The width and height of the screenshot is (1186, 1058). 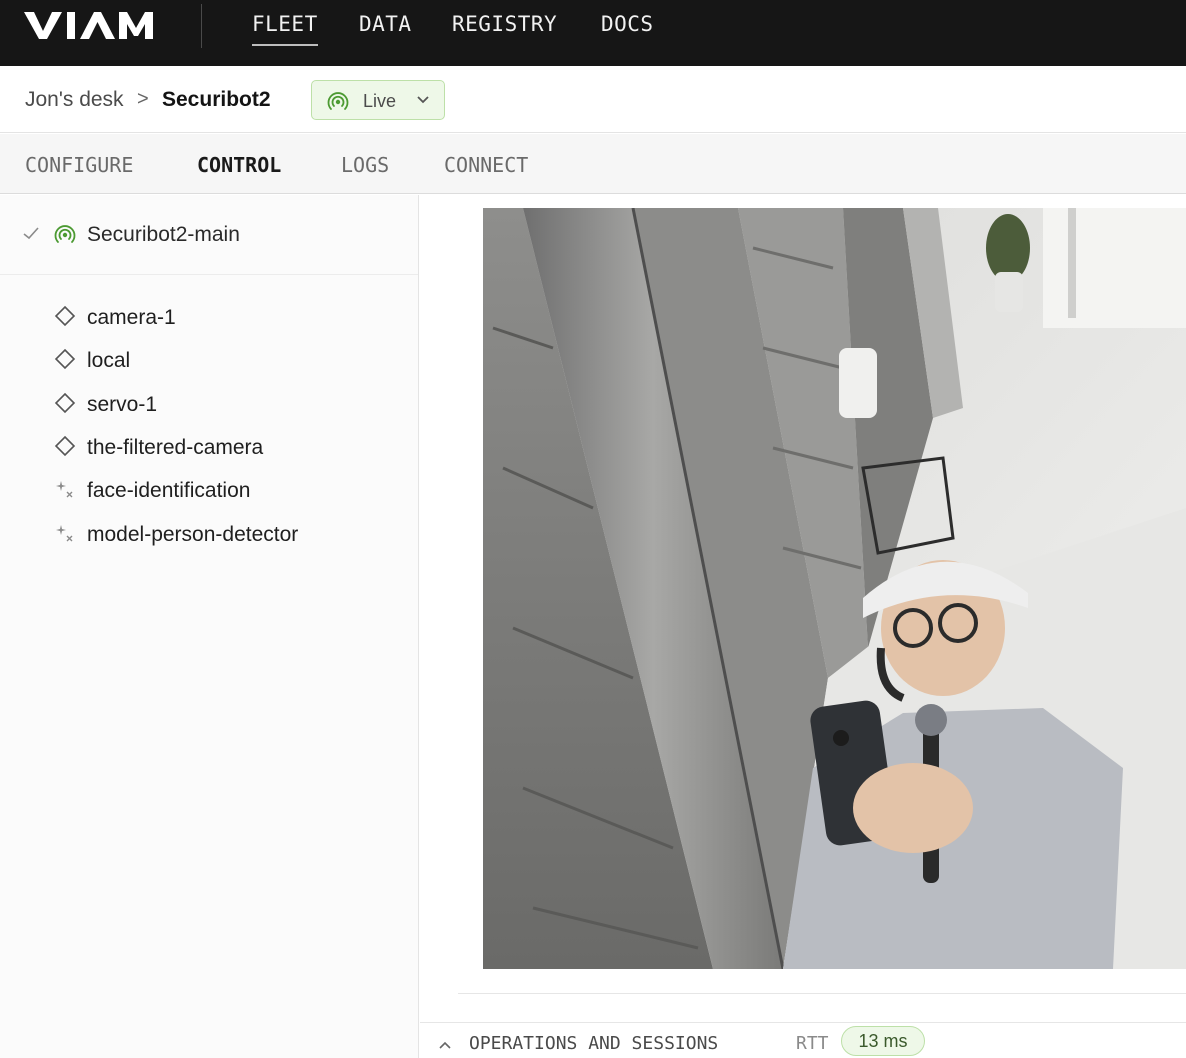 What do you see at coordinates (365, 165) in the screenshot?
I see `tab-logs: LOGS` at bounding box center [365, 165].